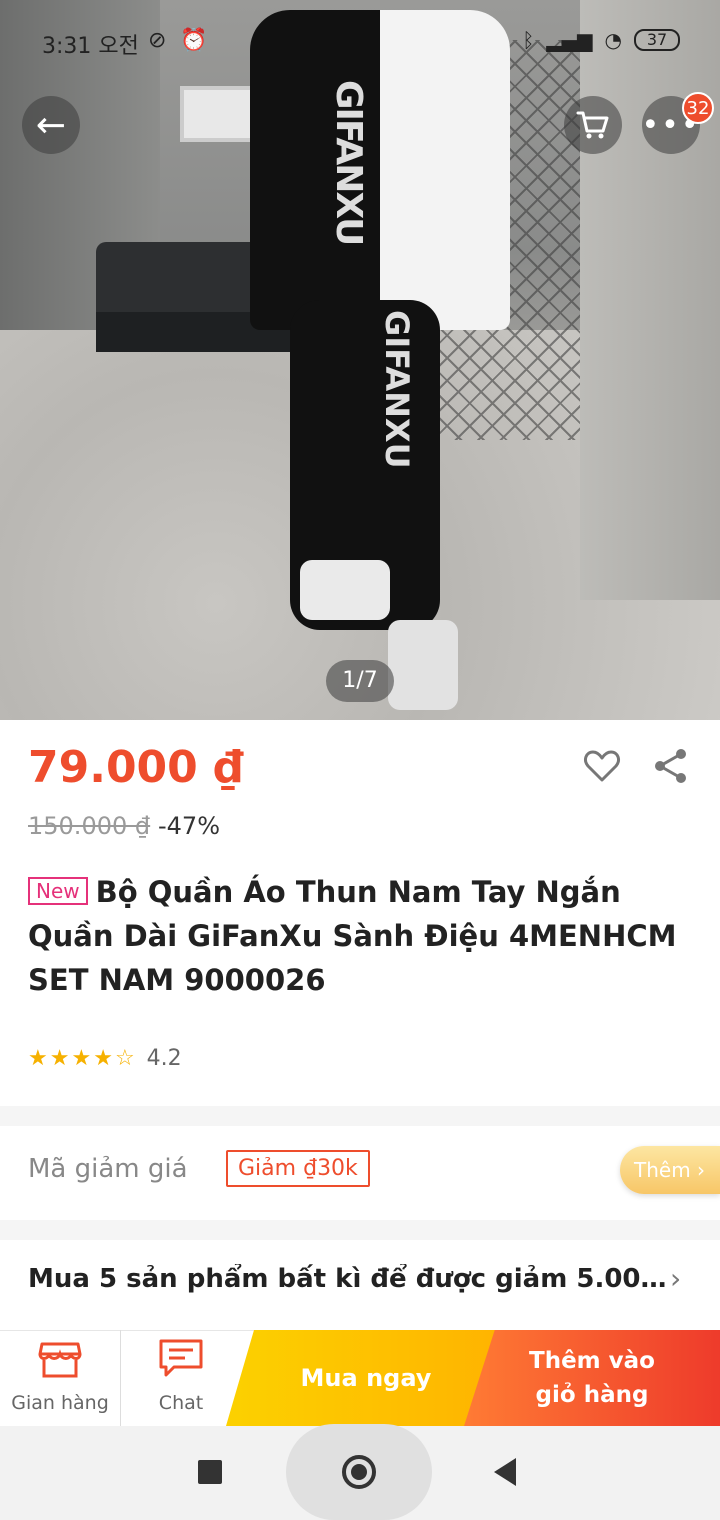  I want to click on back-button: ←, so click(51, 125).